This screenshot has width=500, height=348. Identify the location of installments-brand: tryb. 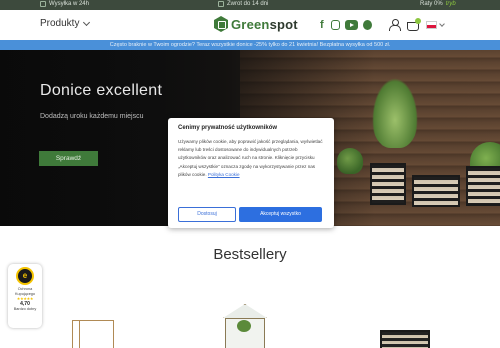
(450, 4).